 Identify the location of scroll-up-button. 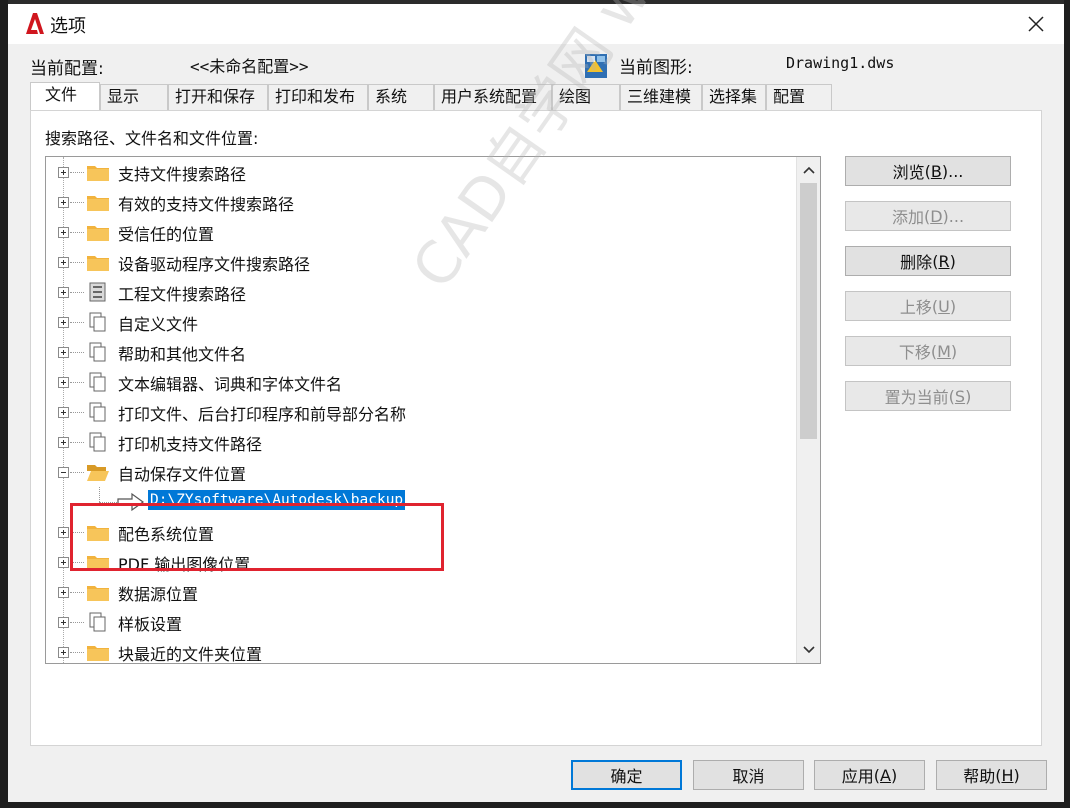
(808, 170).